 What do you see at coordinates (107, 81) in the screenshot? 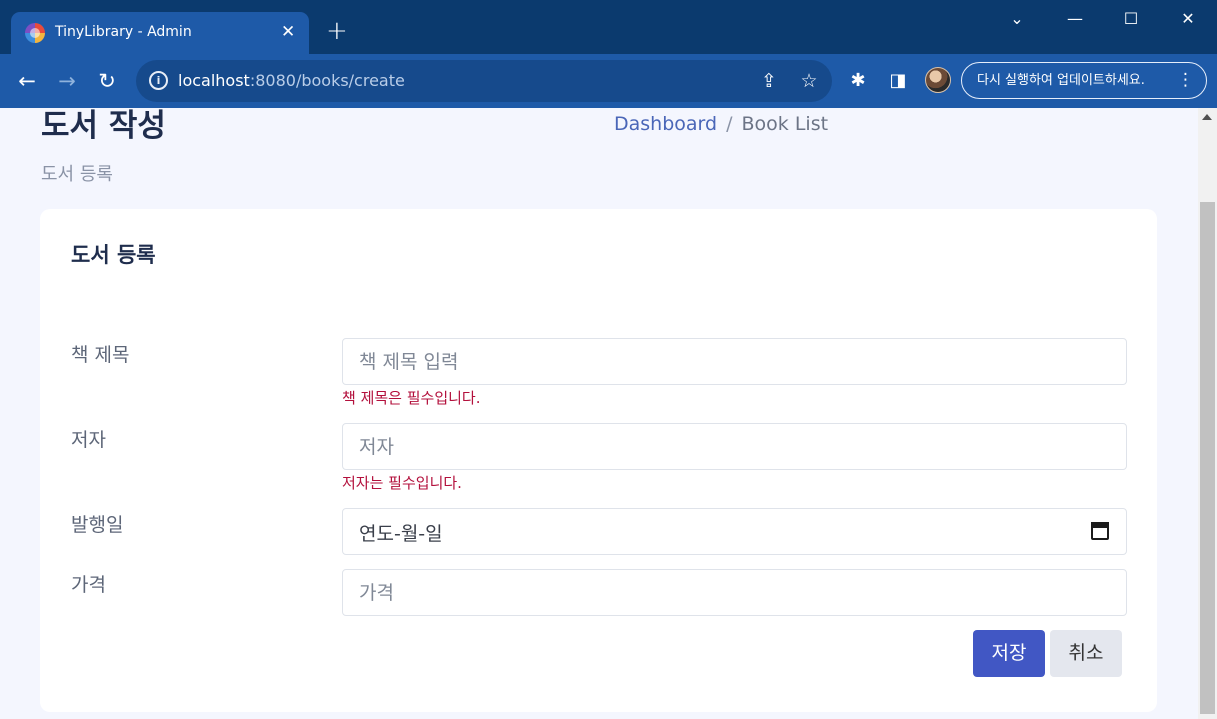
I see `reload-icon: ↻` at bounding box center [107, 81].